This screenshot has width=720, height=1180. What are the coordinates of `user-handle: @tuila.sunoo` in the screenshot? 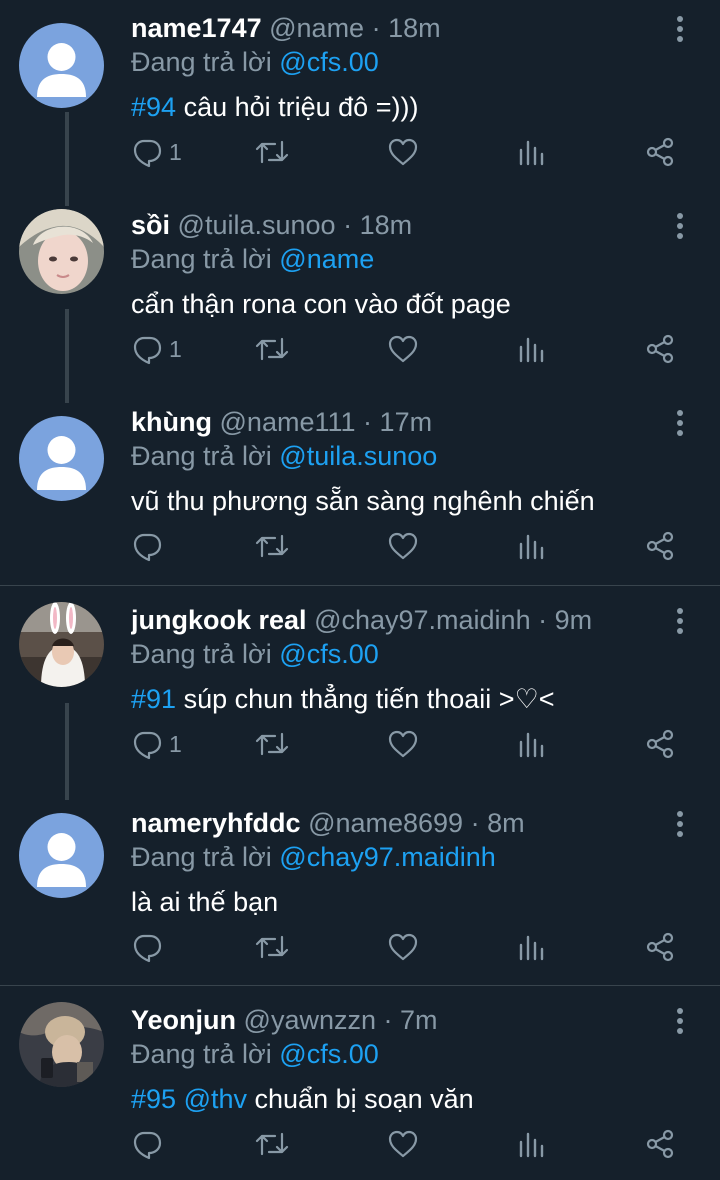 It's located at (257, 225).